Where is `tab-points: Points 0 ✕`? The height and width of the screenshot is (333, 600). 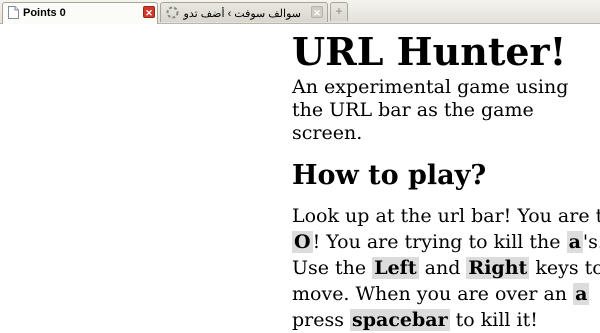 tab-points: Points 0 ✕ is located at coordinates (80, 13).